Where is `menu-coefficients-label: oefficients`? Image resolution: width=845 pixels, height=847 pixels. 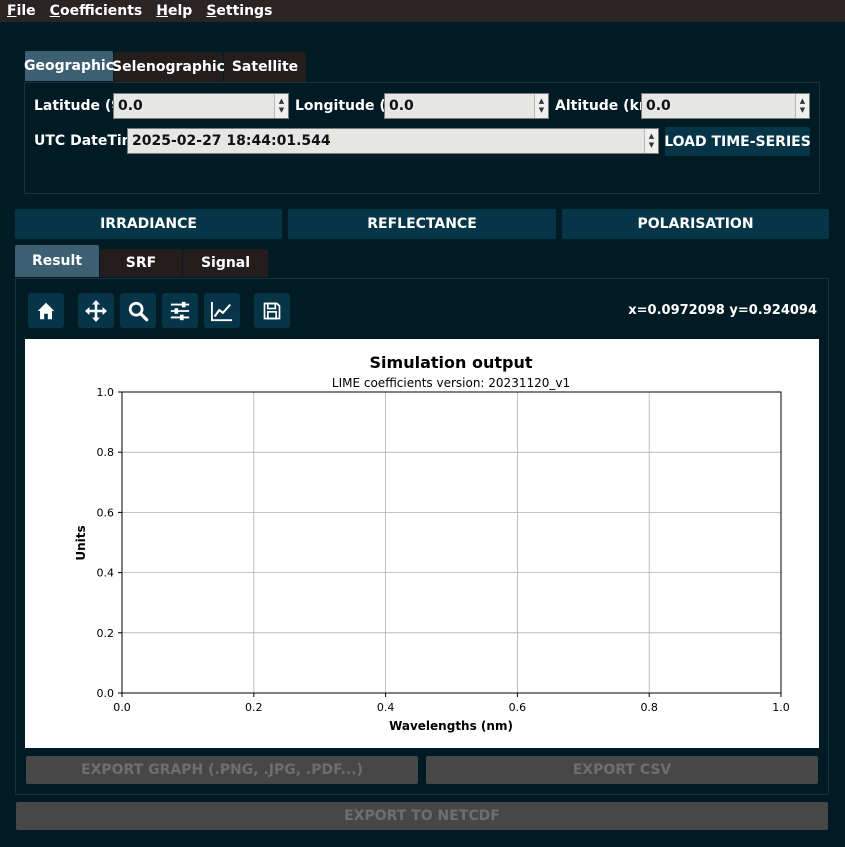 menu-coefficients-label: oefficients is located at coordinates (101, 11).